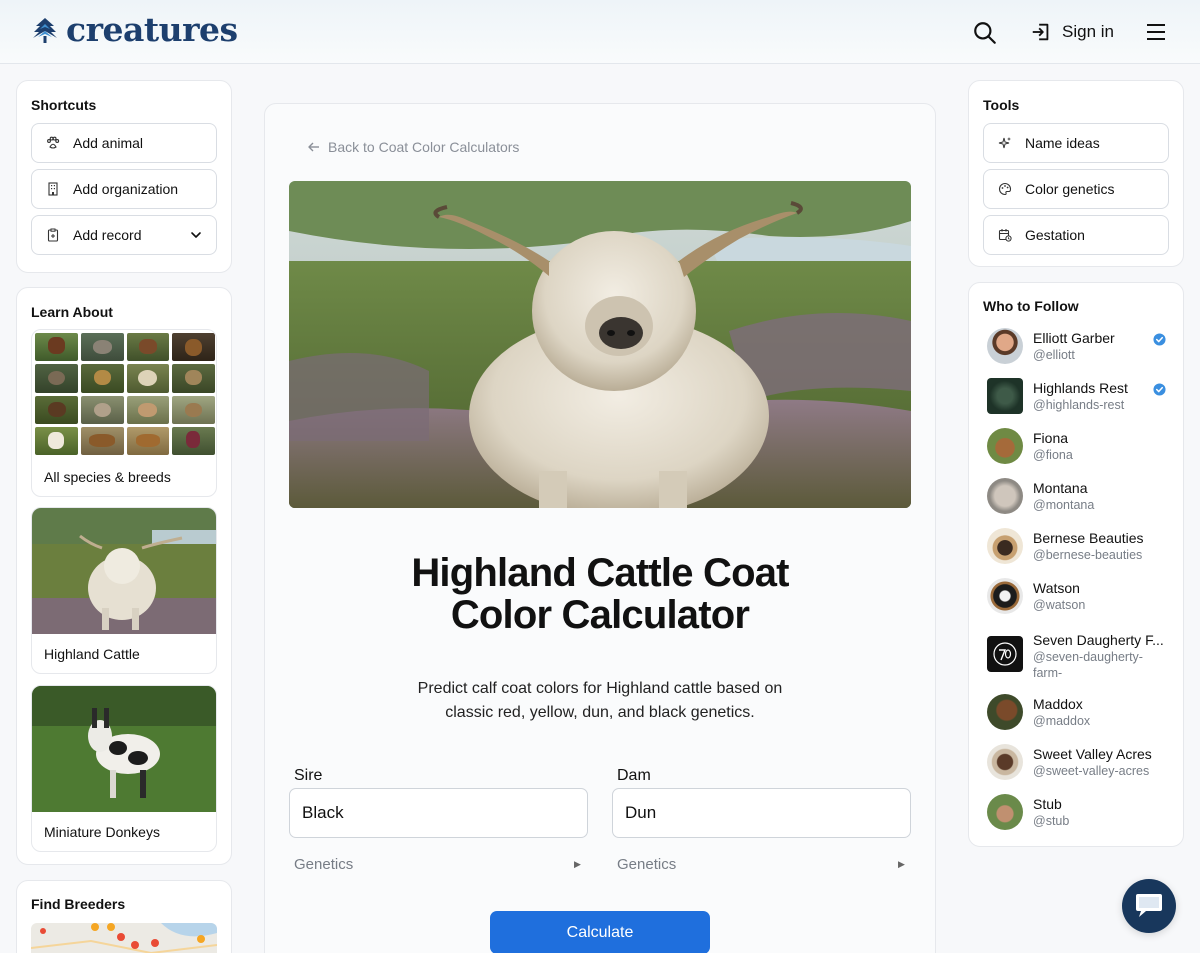 This screenshot has height=953, width=1200. Describe the element at coordinates (600, 615) in the screenshot. I see `page-title-line2: Color Calculator` at that location.